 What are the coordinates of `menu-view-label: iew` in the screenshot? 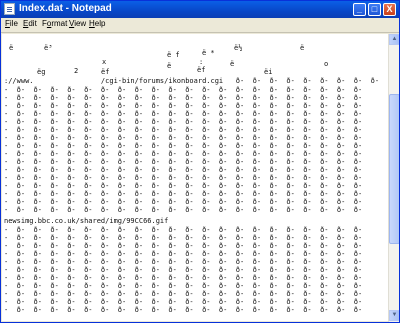 It's located at (80, 23).